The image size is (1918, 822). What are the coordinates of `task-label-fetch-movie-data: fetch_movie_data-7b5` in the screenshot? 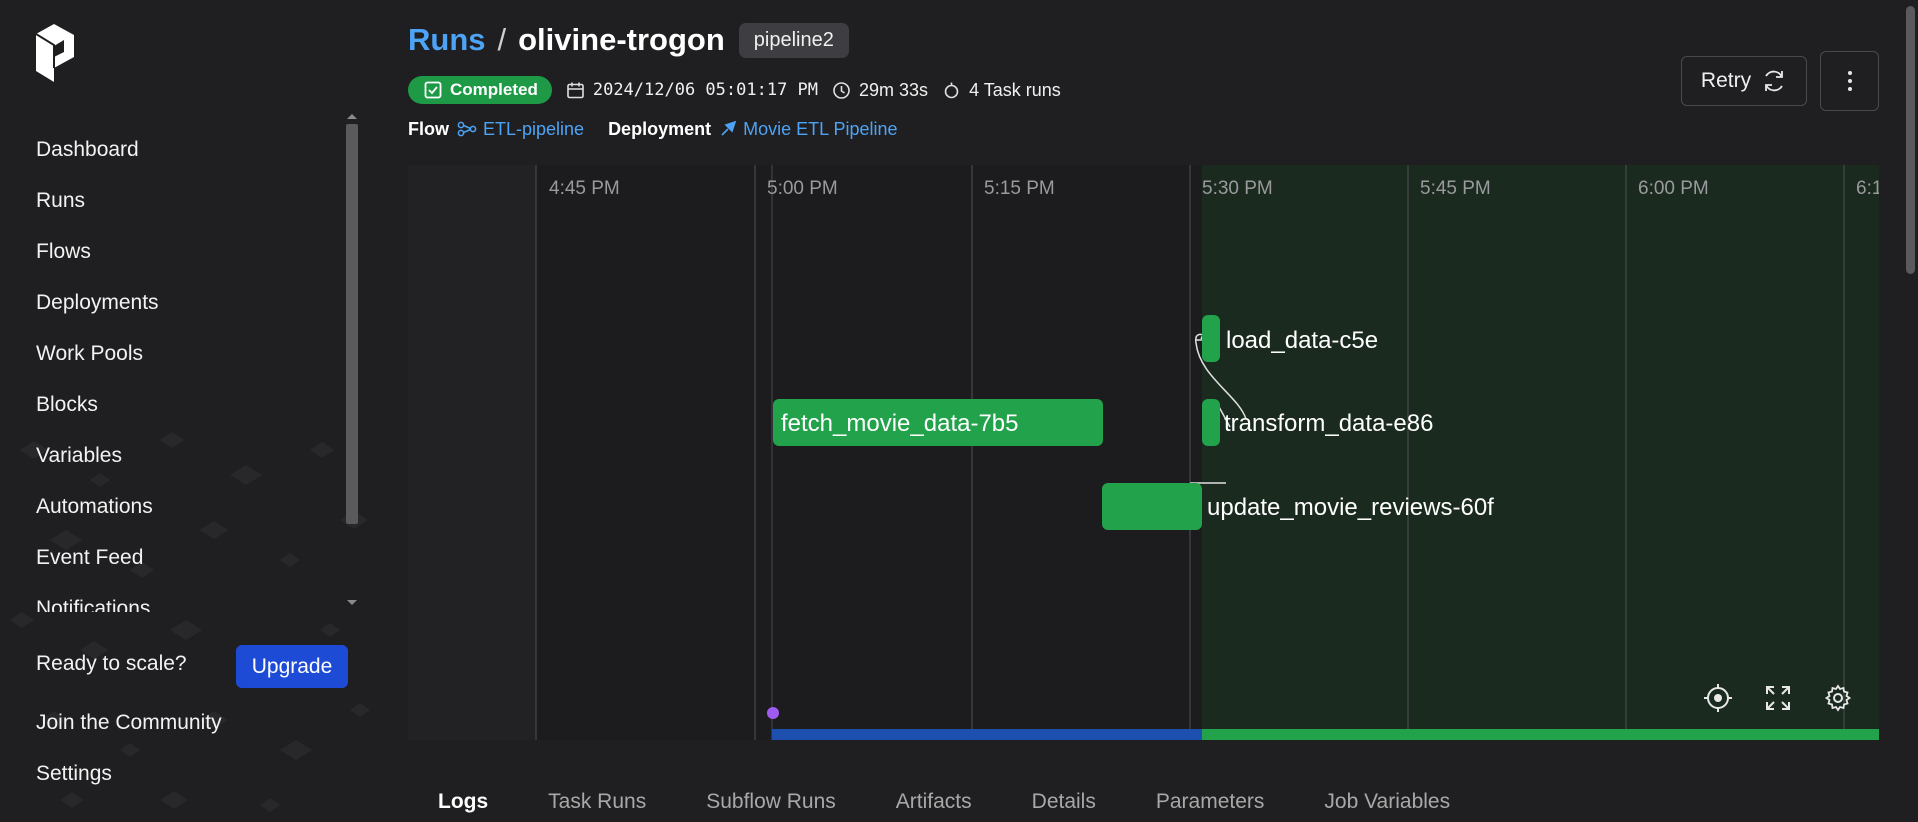 It's located at (900, 423).